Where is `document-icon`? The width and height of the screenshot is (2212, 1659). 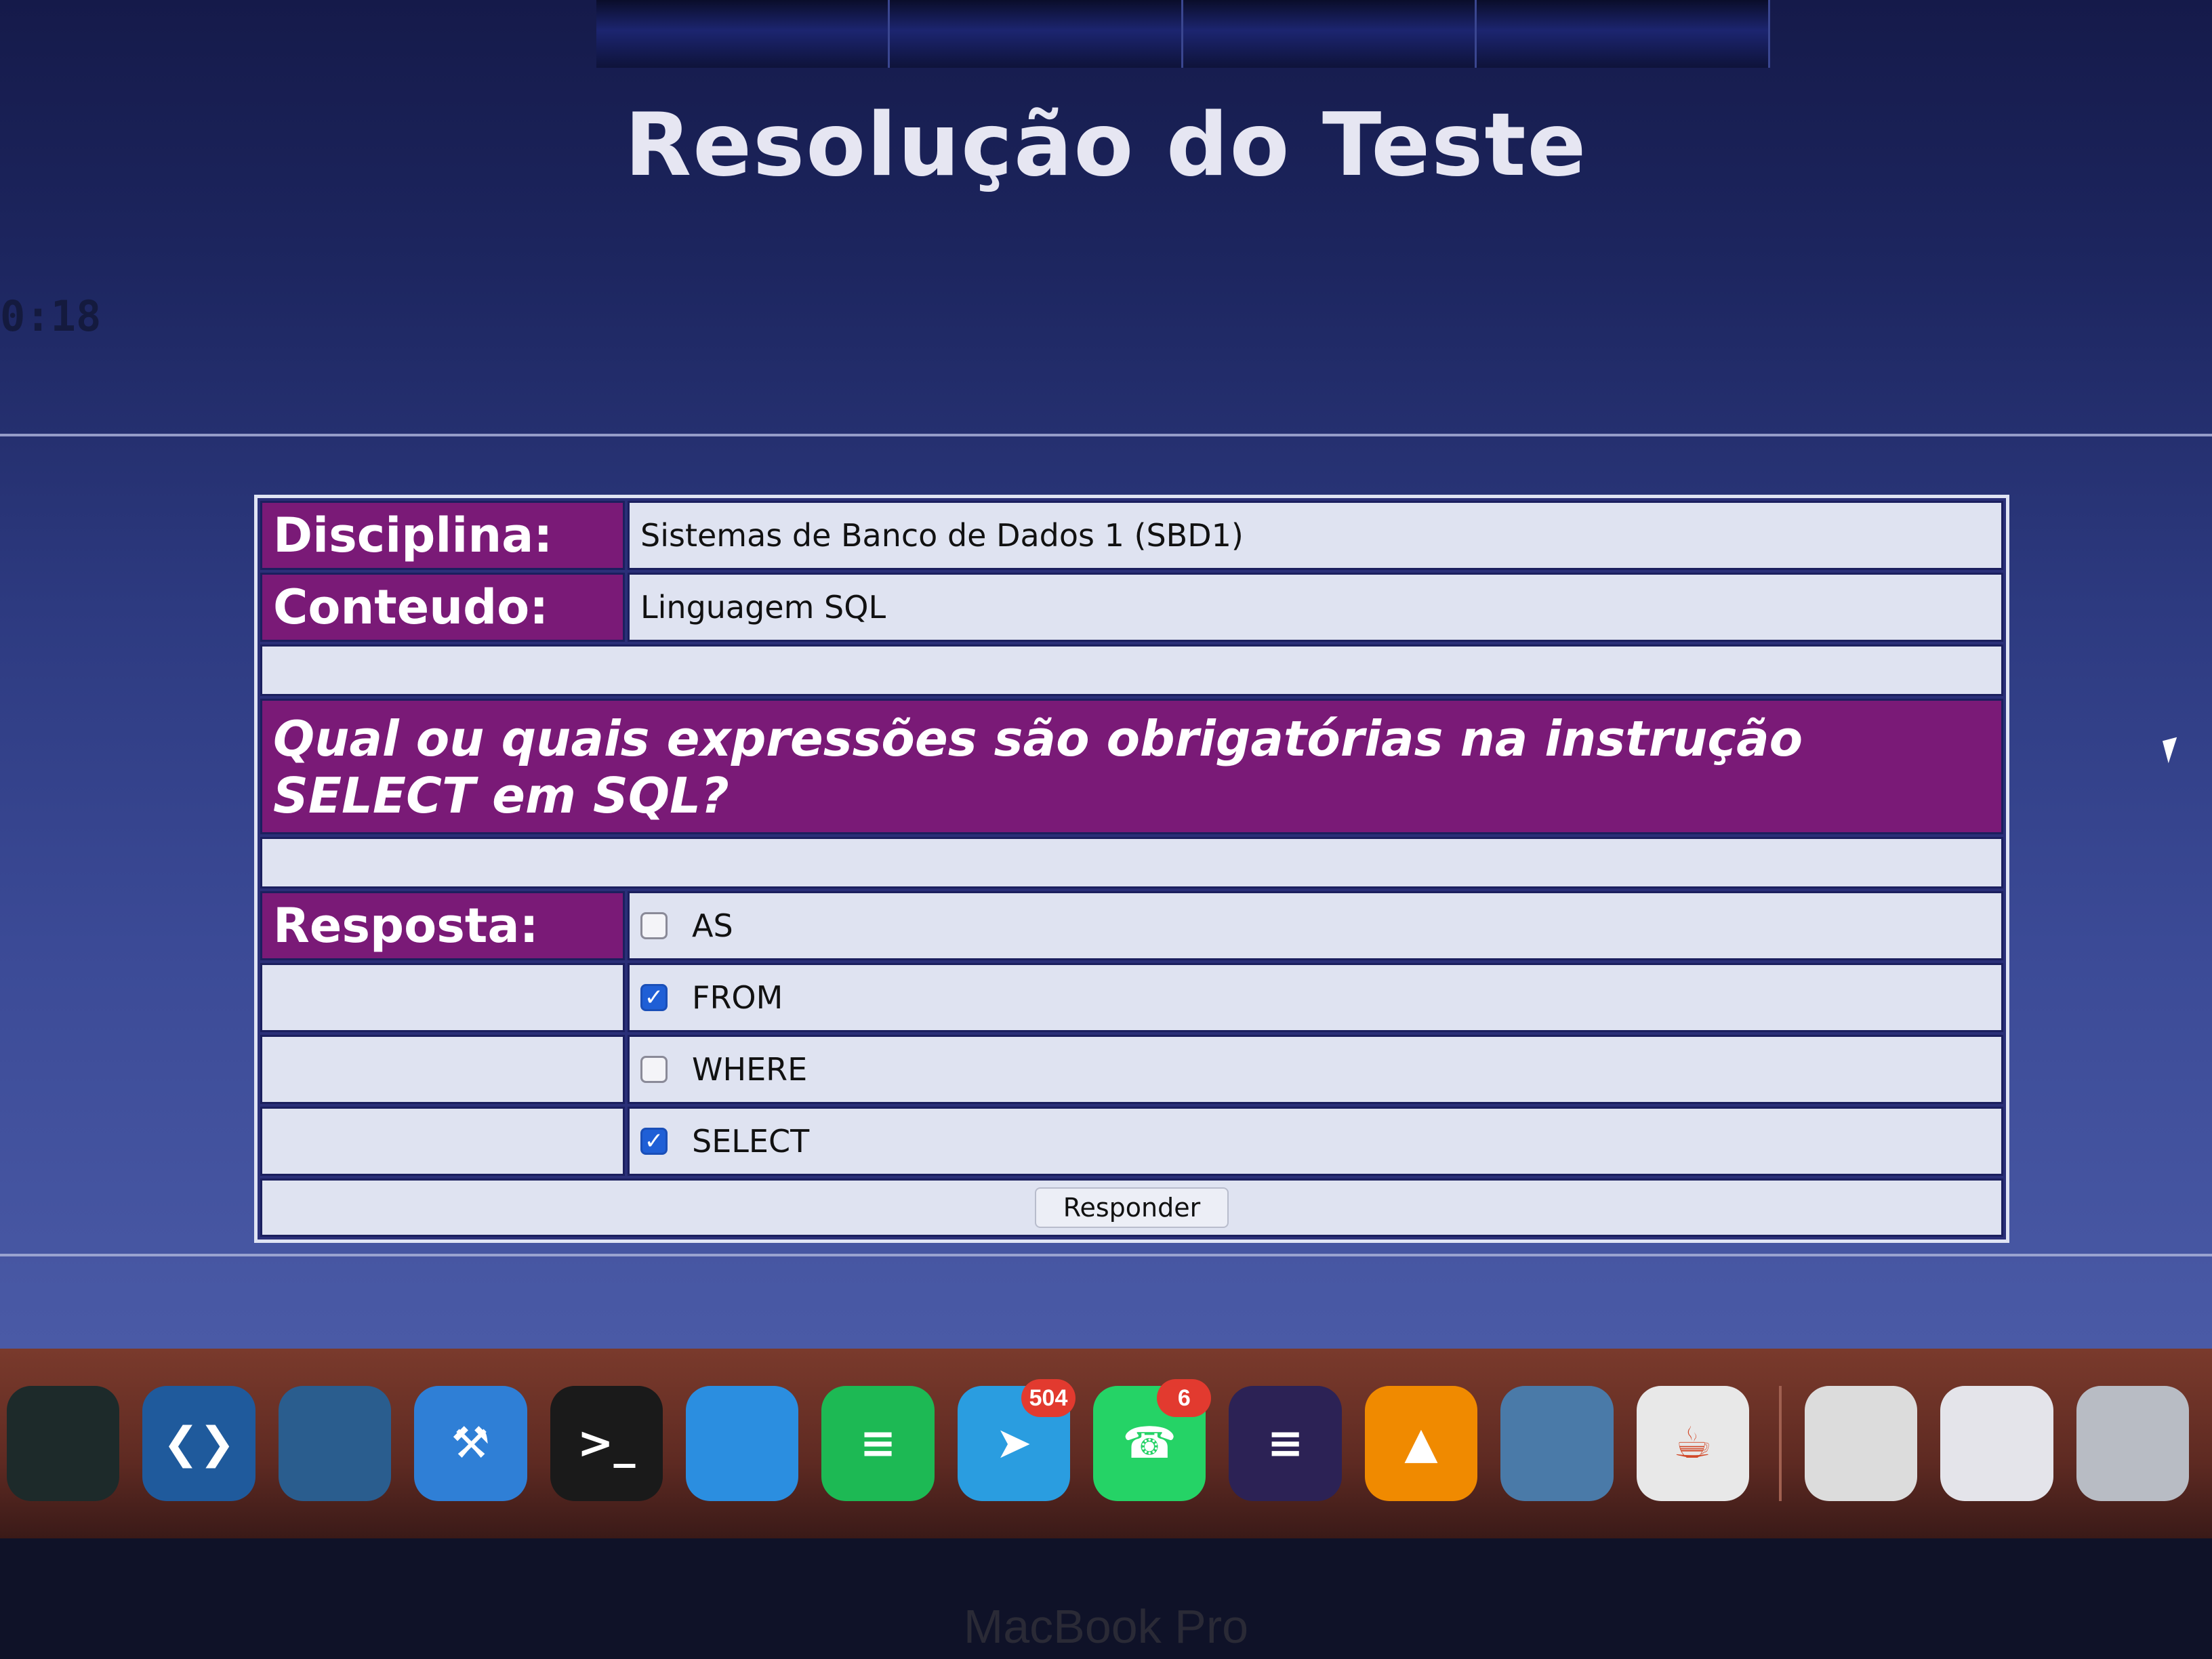 document-icon is located at coordinates (1861, 1443).